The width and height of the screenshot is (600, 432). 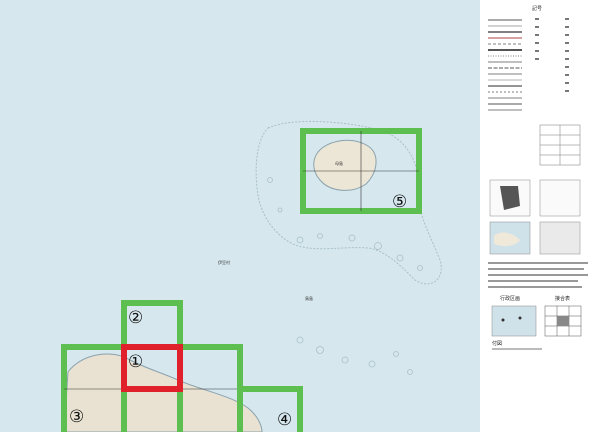 What do you see at coordinates (345, 165) in the screenshot?
I see `north-island-land` at bounding box center [345, 165].